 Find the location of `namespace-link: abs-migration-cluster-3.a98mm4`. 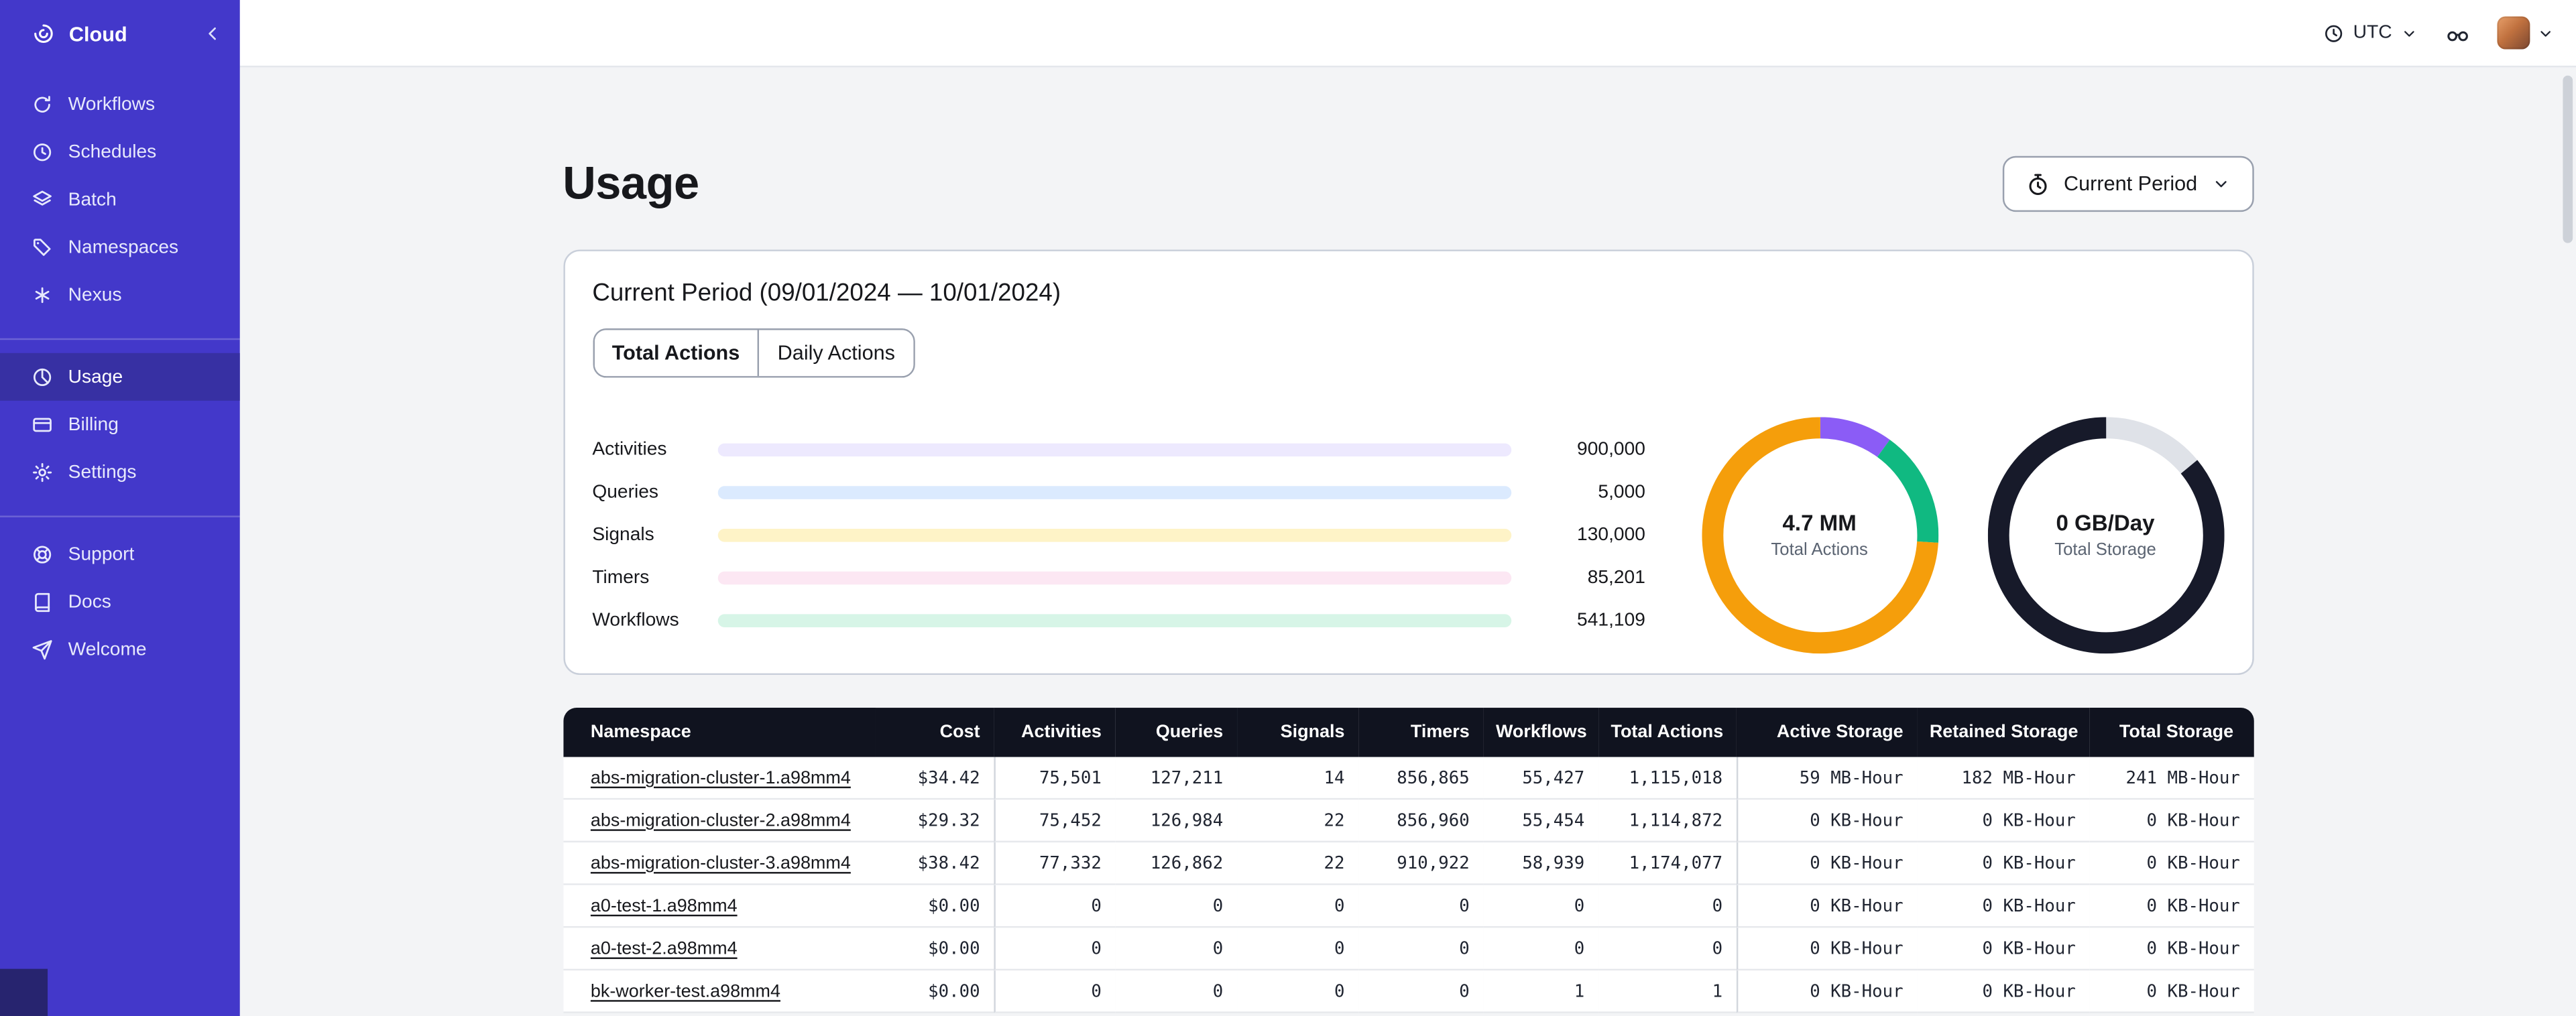

namespace-link: abs-migration-cluster-3.a98mm4 is located at coordinates (721, 863).